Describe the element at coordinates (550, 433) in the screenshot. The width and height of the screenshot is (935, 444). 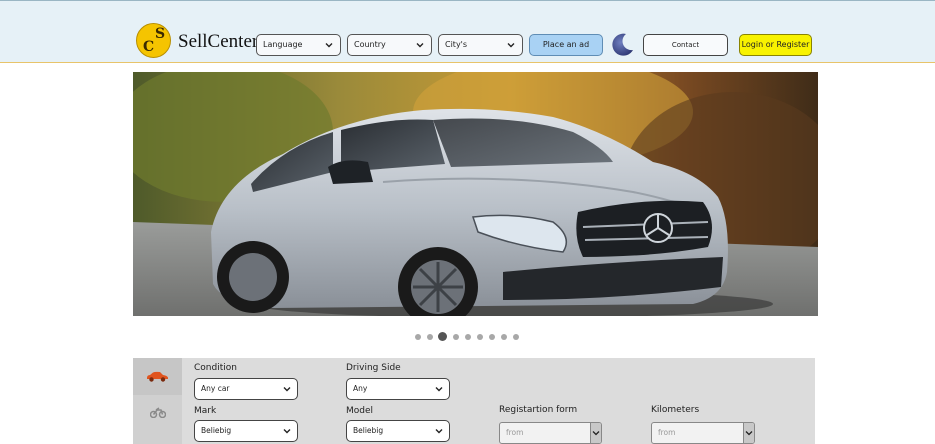
I see `registration-from-input: from` at that location.